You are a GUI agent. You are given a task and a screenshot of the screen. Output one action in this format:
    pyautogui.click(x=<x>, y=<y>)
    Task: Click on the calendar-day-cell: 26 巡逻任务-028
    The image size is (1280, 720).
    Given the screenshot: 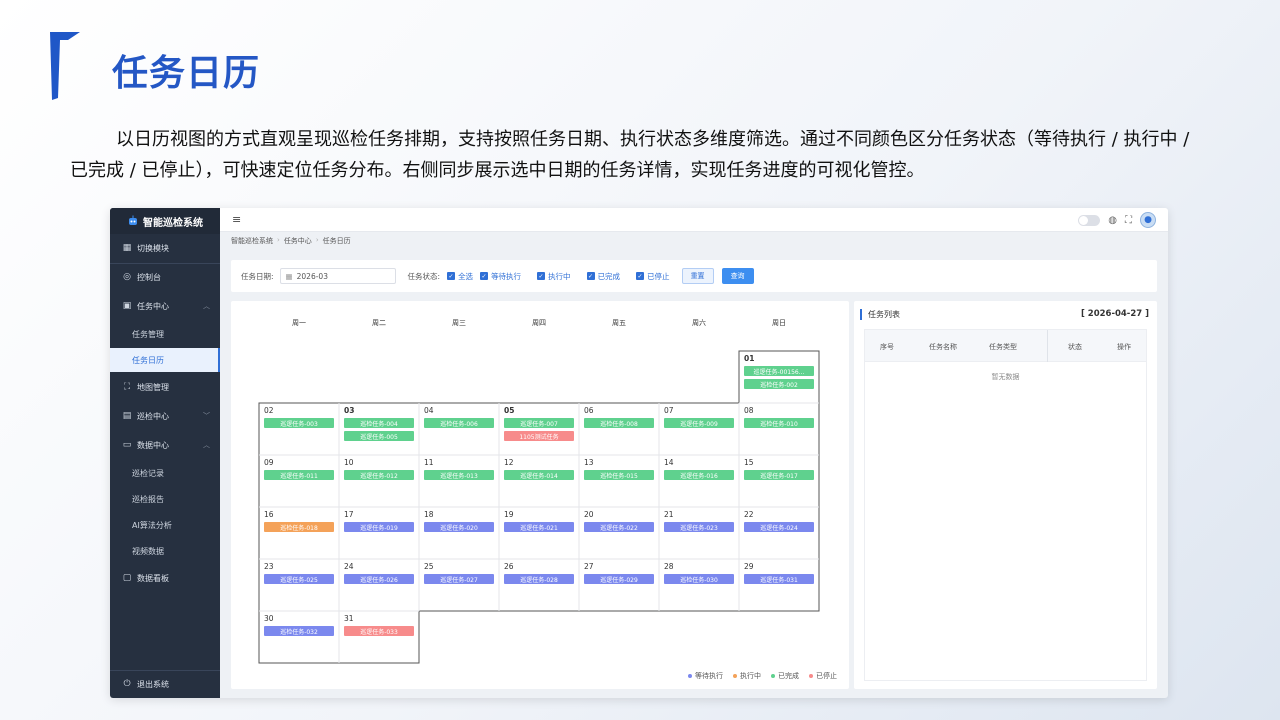 What is the action you would take?
    pyautogui.click(x=539, y=585)
    